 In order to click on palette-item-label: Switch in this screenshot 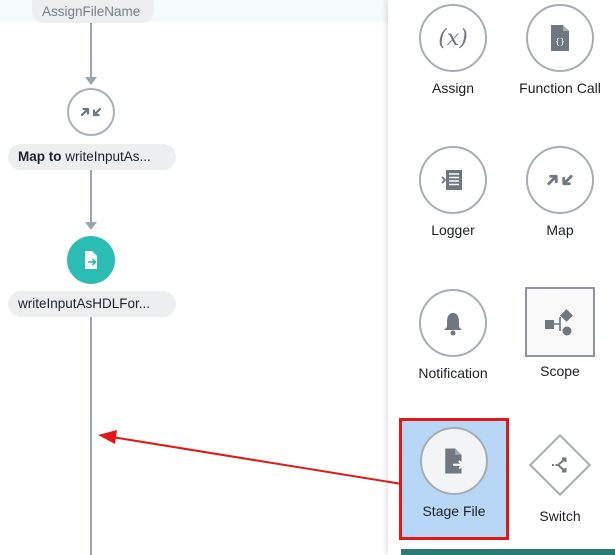, I will do `click(560, 516)`.